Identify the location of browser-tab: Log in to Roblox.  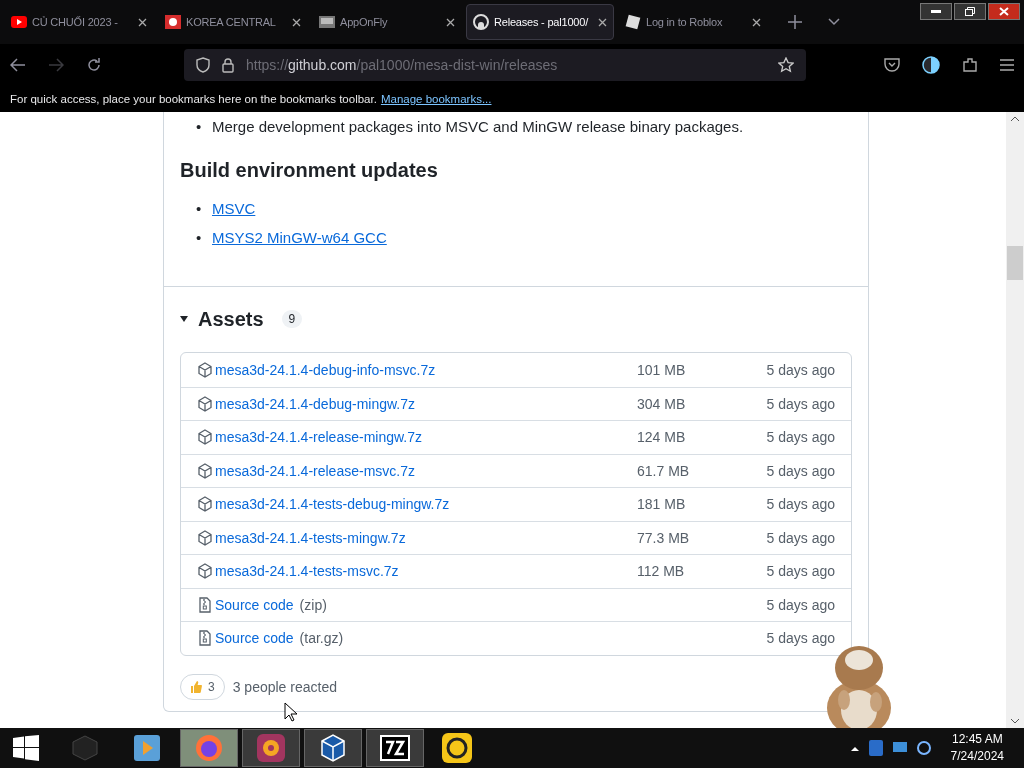
(693, 22).